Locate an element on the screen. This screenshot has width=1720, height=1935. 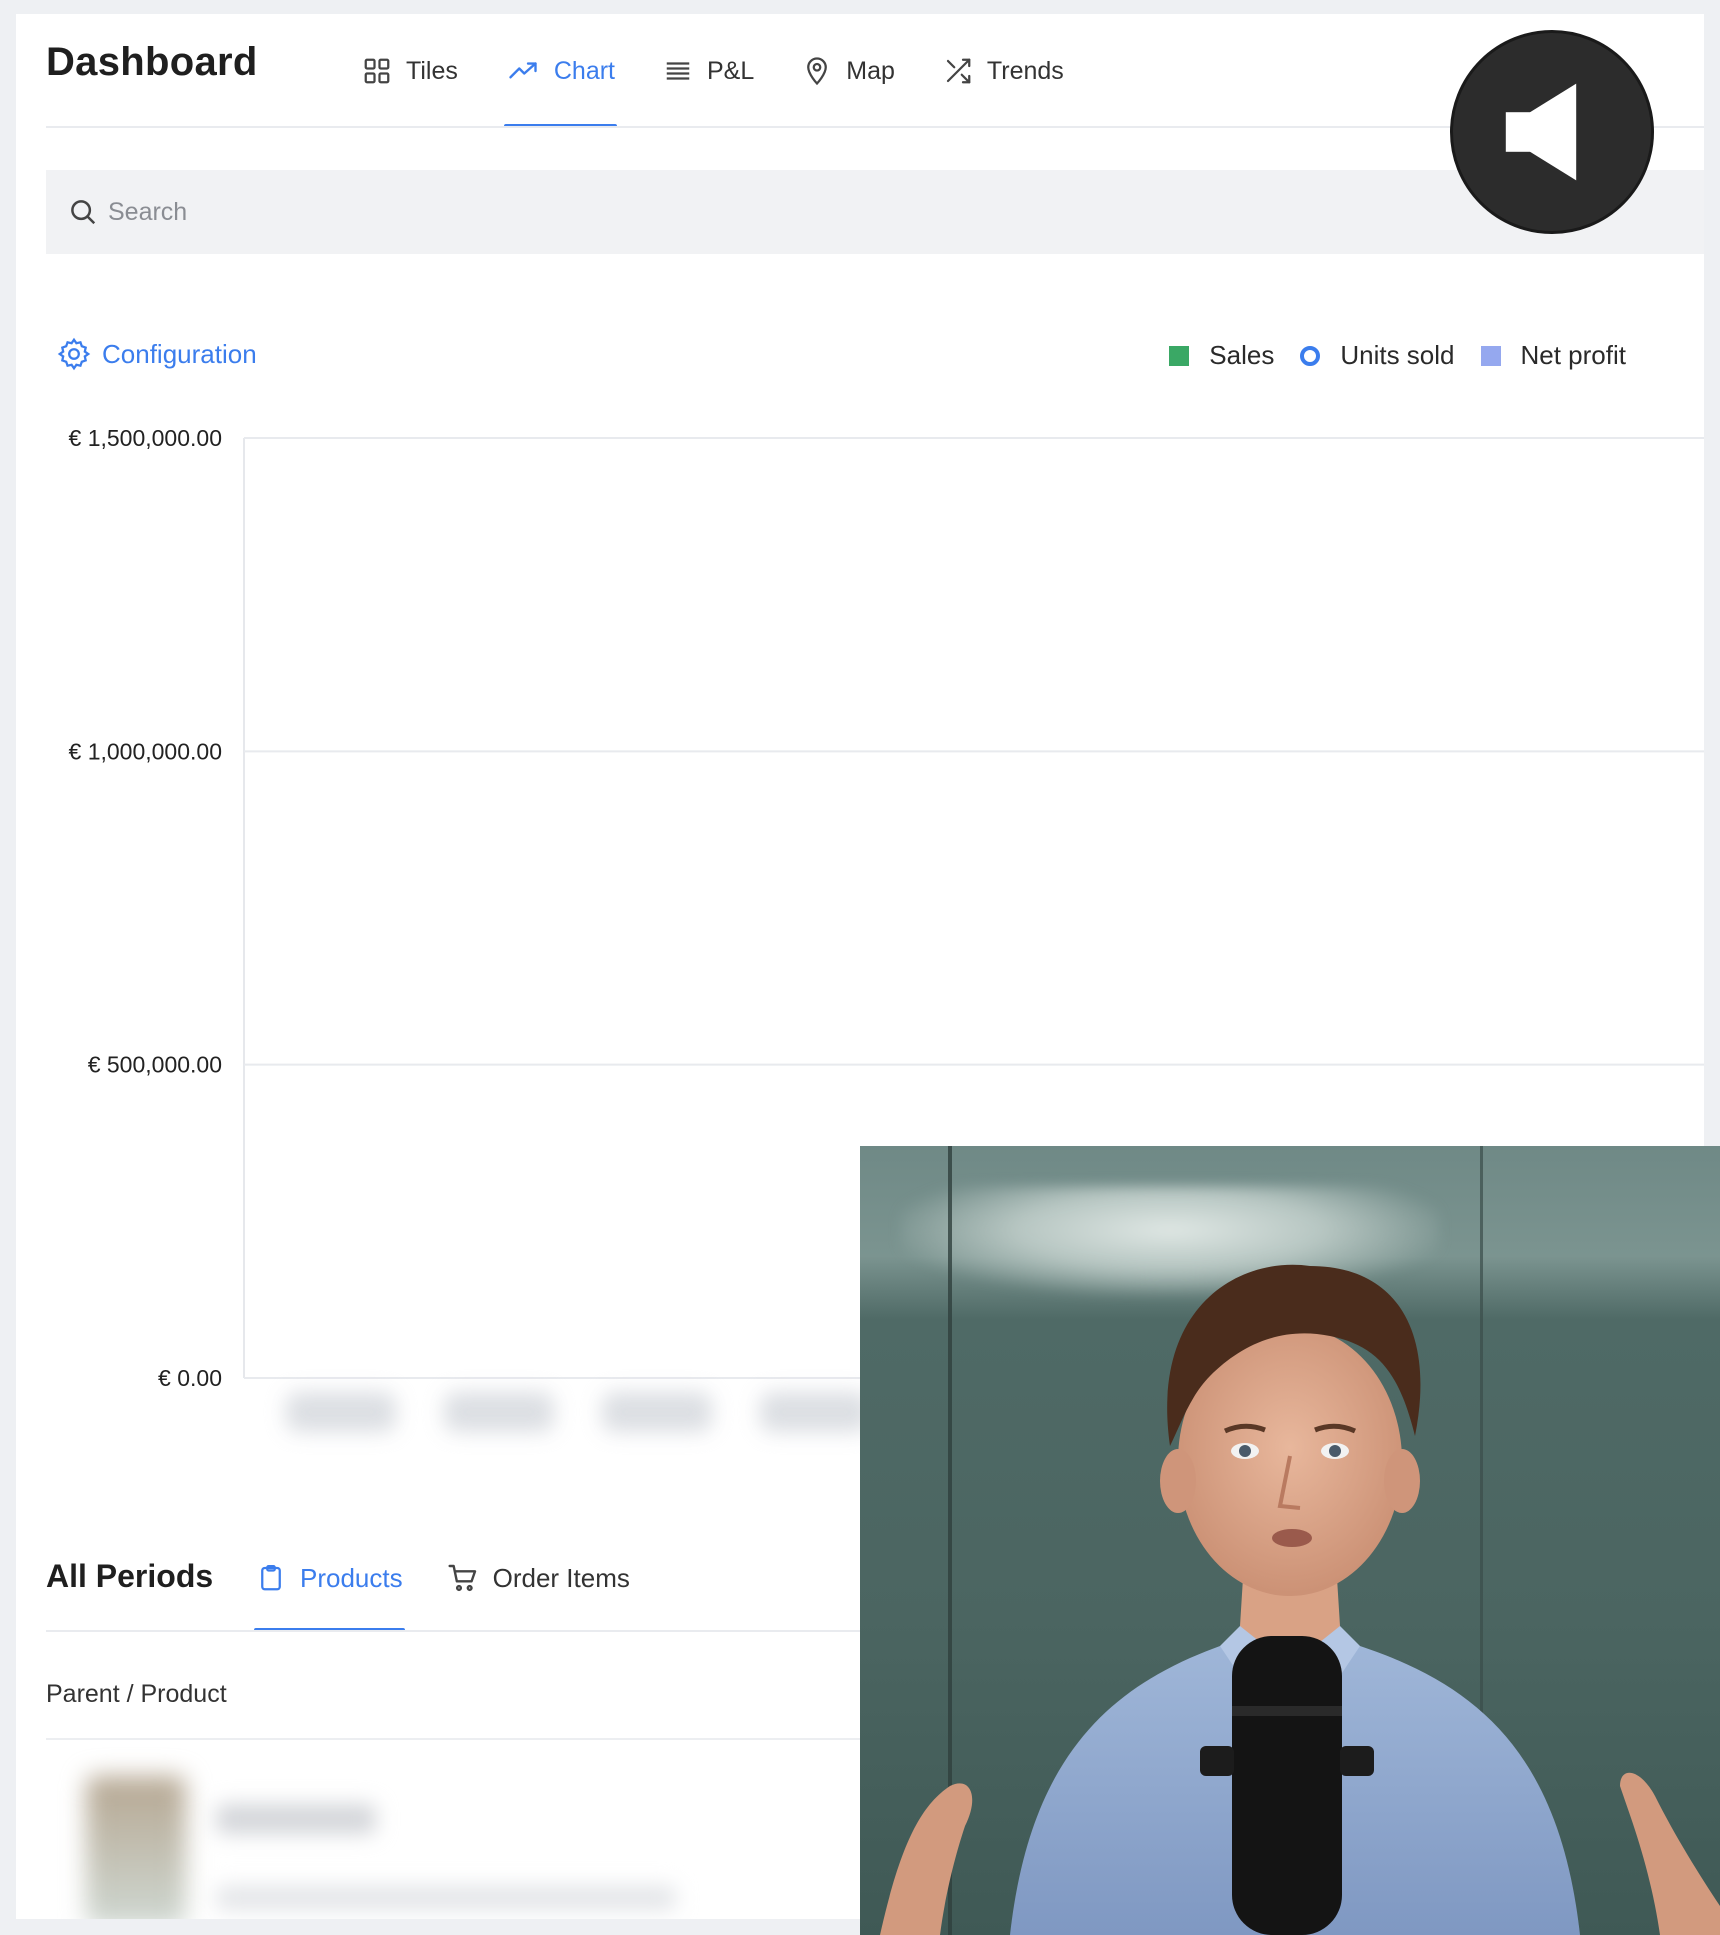
tab-pl: P&L is located at coordinates (708, 71).